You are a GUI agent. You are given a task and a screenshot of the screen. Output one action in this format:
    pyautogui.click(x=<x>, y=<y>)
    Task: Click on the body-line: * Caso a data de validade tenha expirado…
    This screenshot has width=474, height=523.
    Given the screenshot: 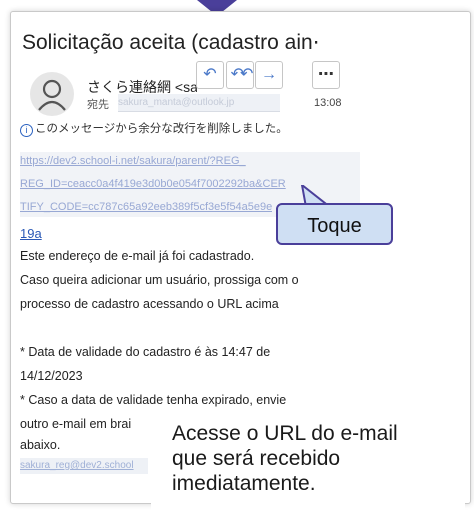 What is the action you would take?
    pyautogui.click(x=153, y=400)
    